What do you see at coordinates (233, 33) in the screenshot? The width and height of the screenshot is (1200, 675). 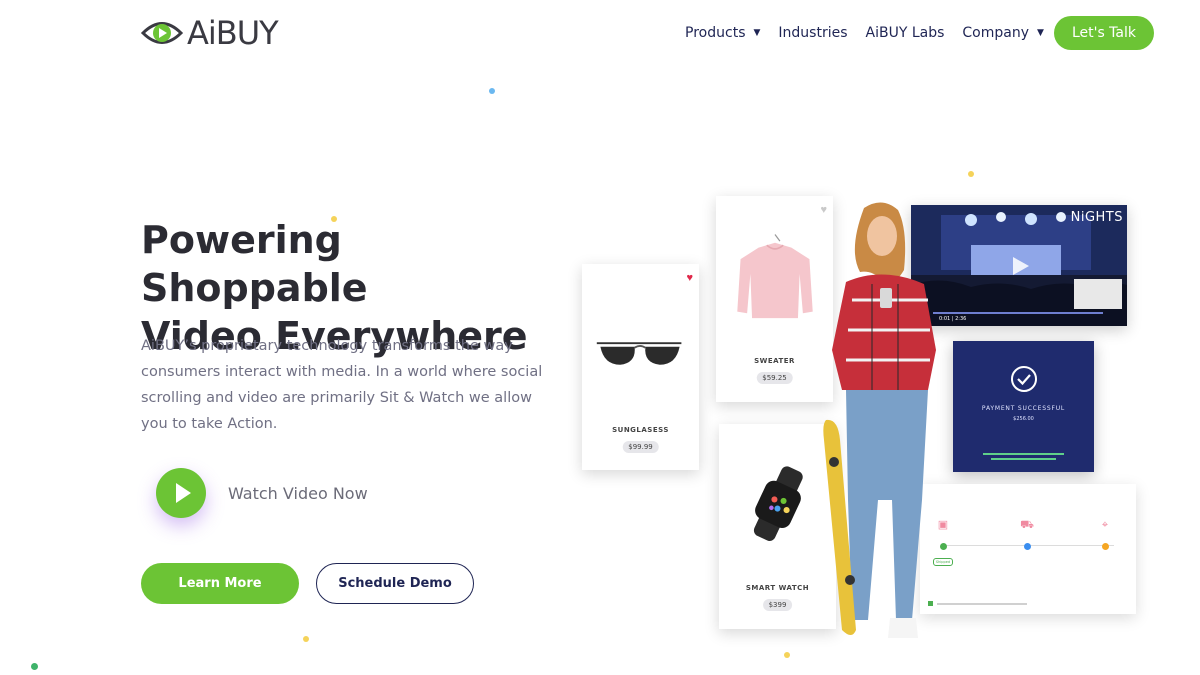 I see `logo-text: AiBUY` at bounding box center [233, 33].